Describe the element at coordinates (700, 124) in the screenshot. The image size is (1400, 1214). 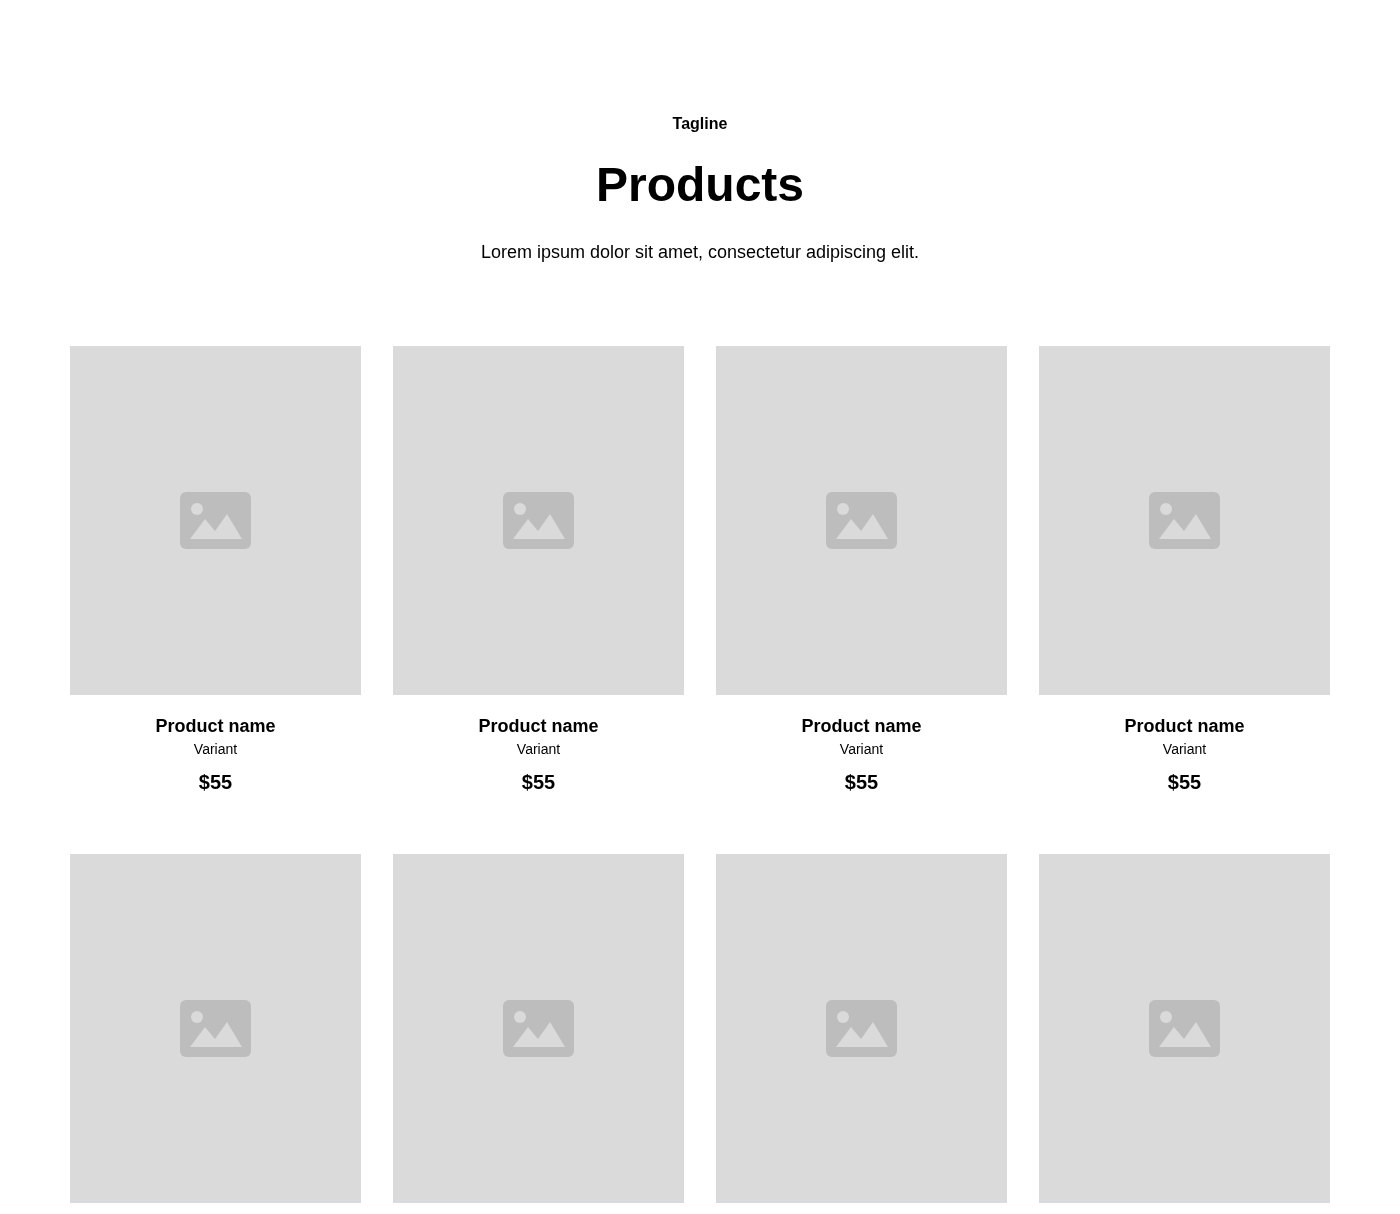
I see `tagline: Tagline` at that location.